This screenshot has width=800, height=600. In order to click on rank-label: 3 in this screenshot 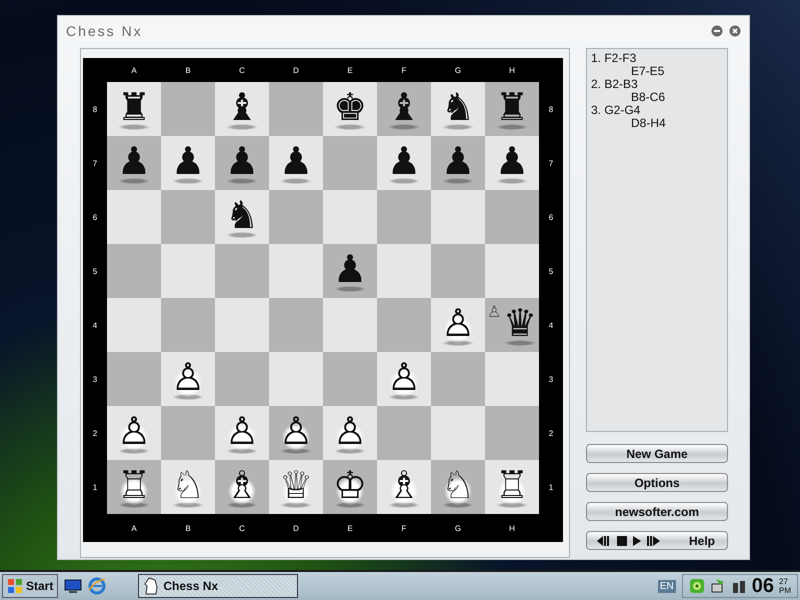, I will do `click(551, 380)`.